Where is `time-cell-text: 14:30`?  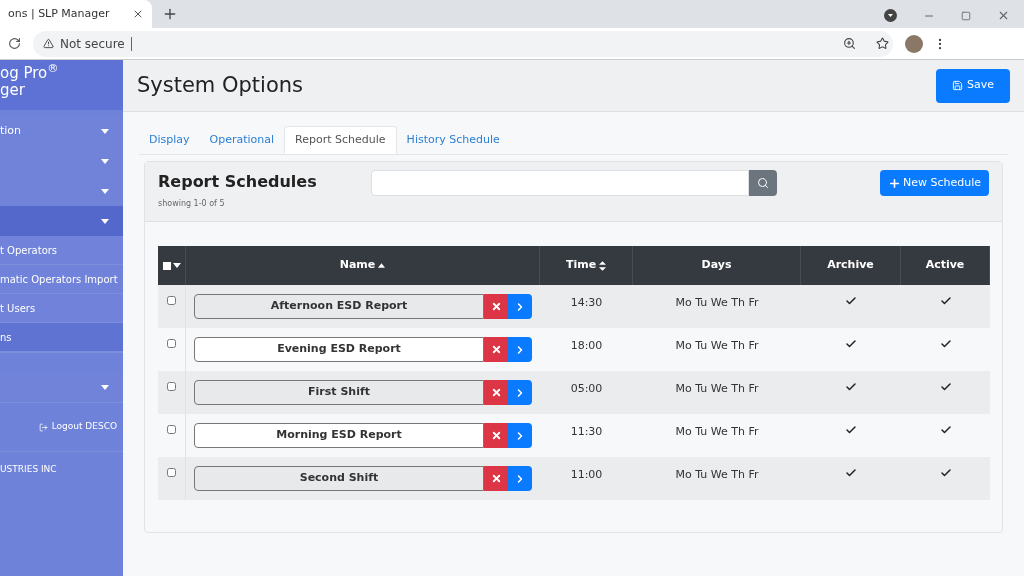
time-cell-text: 14:30 is located at coordinates (586, 303).